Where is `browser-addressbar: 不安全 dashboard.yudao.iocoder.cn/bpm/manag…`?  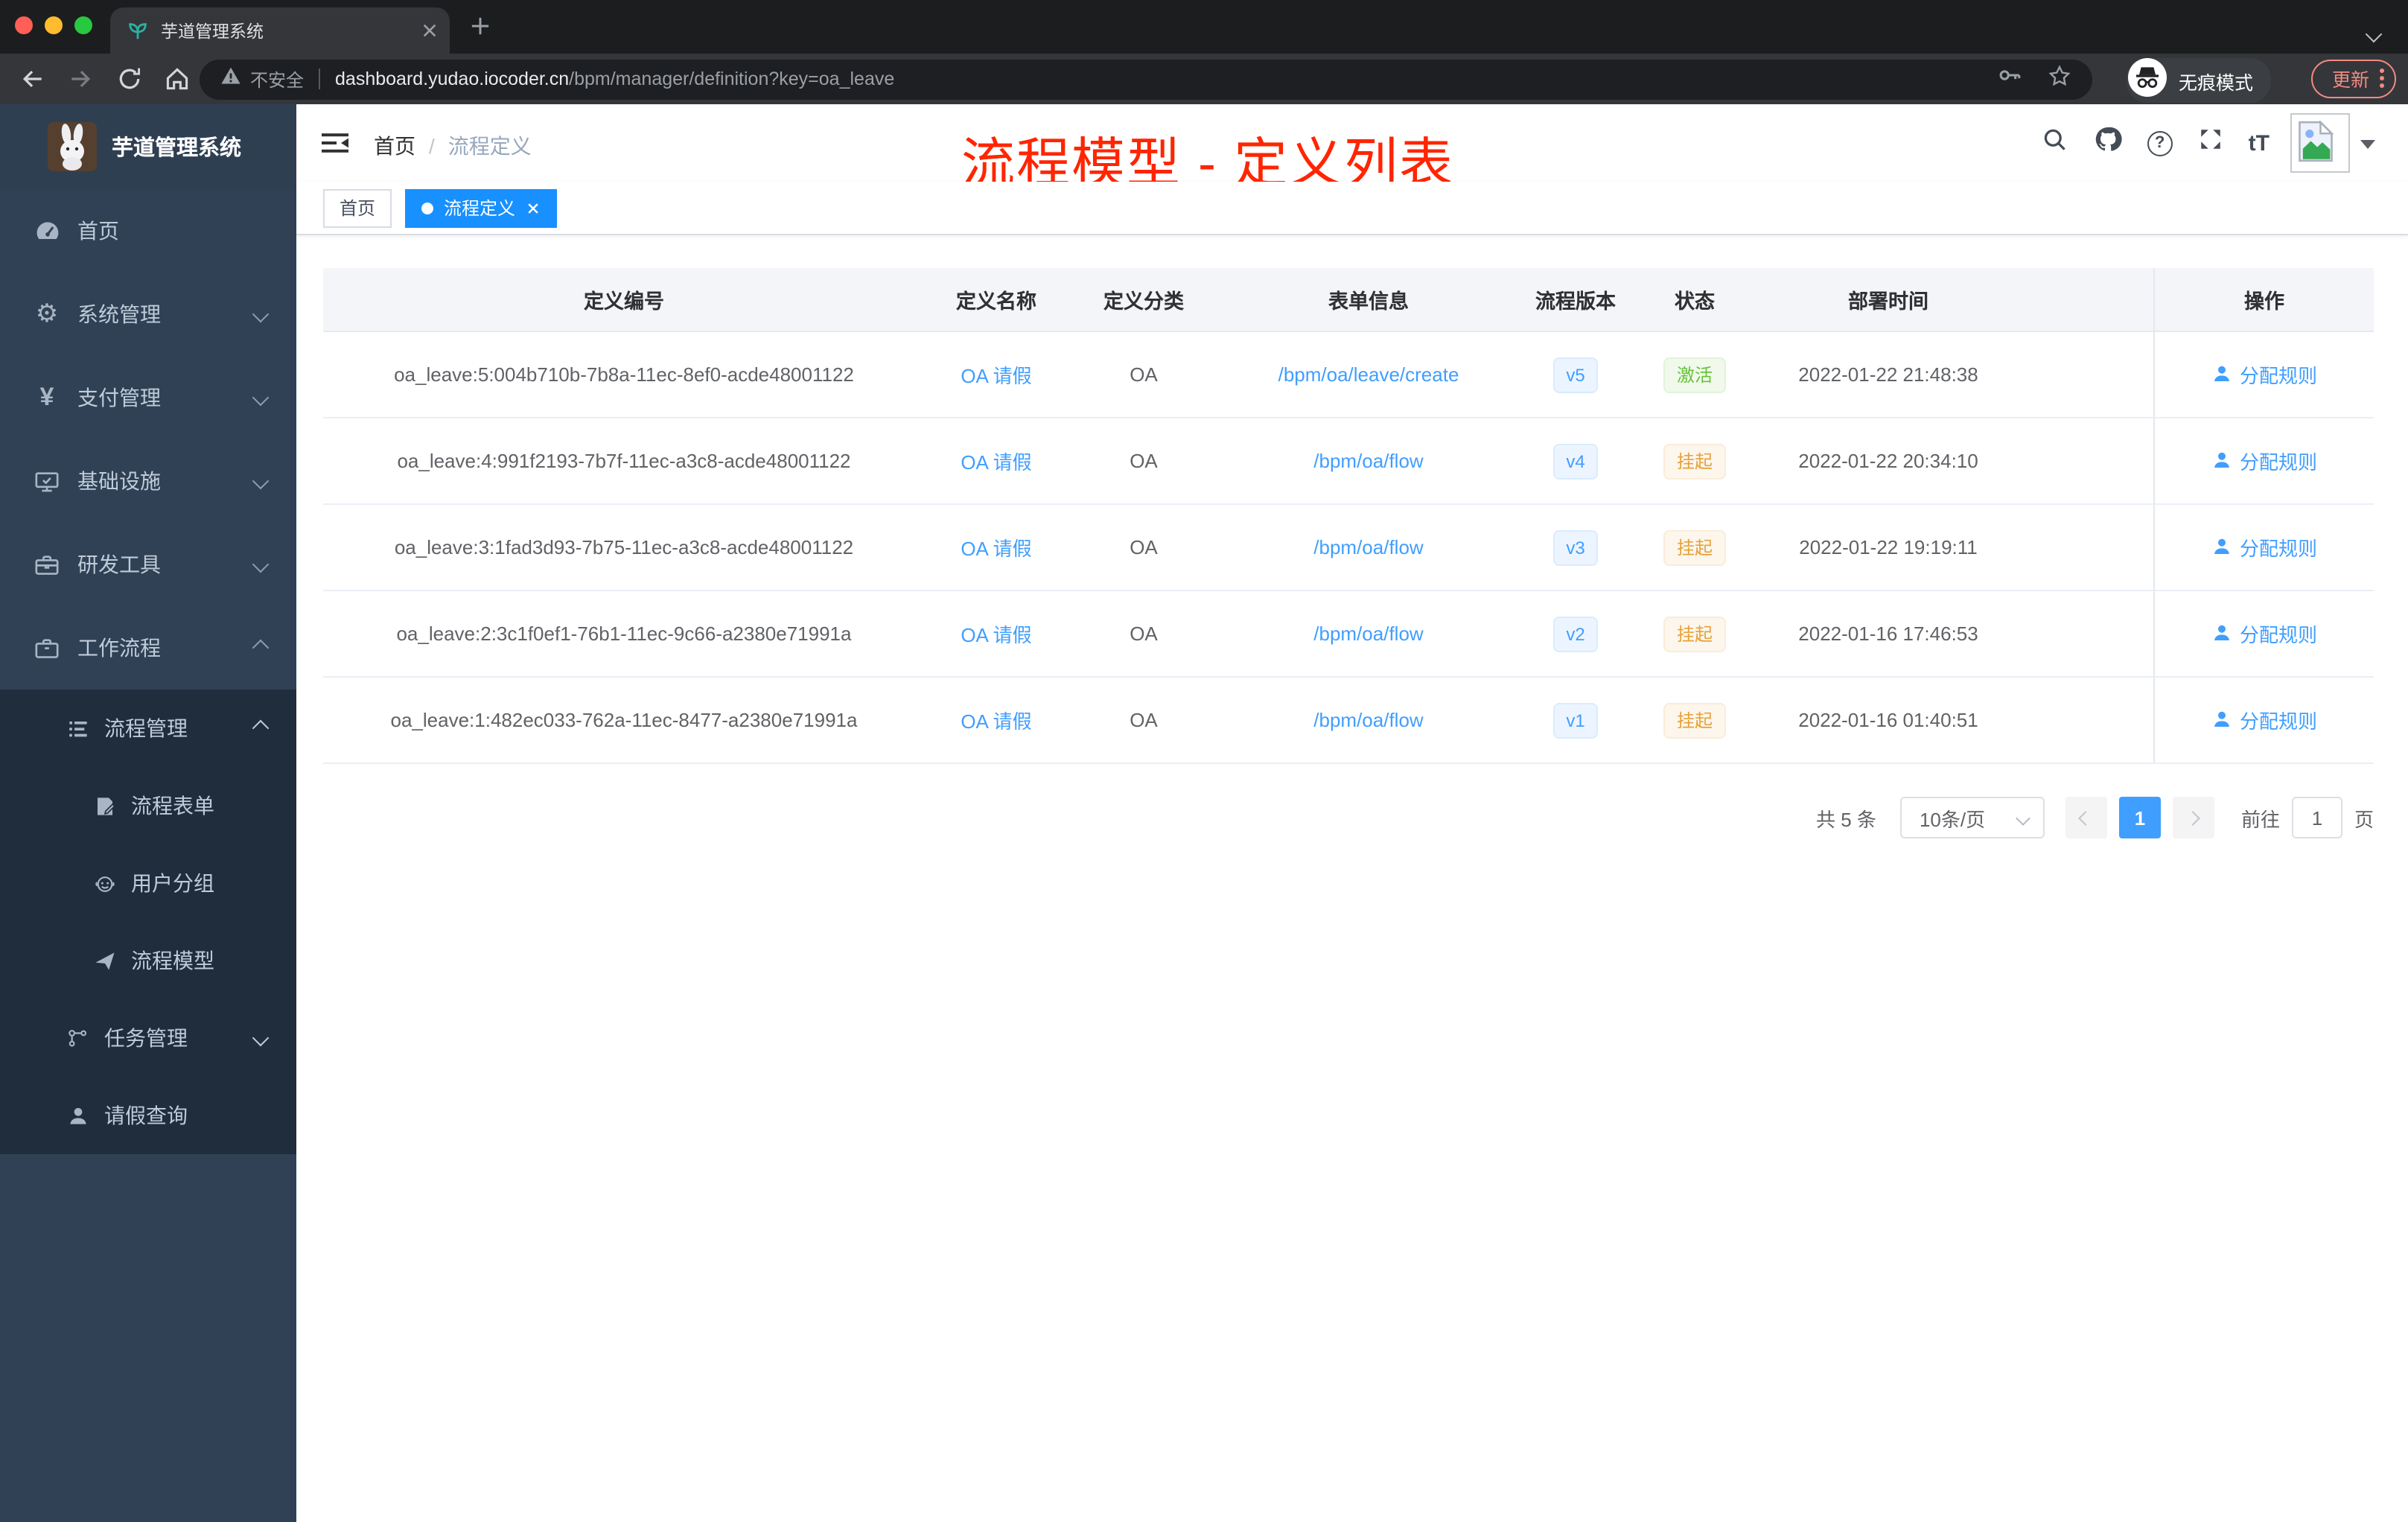
browser-addressbar: 不安全 dashboard.yudao.iocoder.cn/bpm/manag… is located at coordinates (1204, 79).